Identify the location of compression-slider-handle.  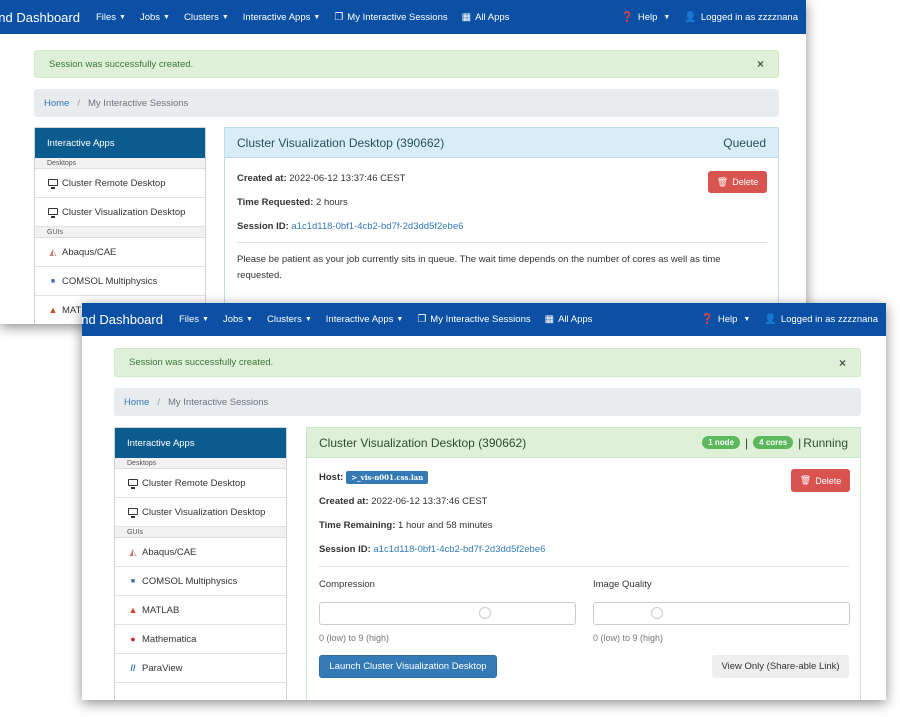
(485, 613).